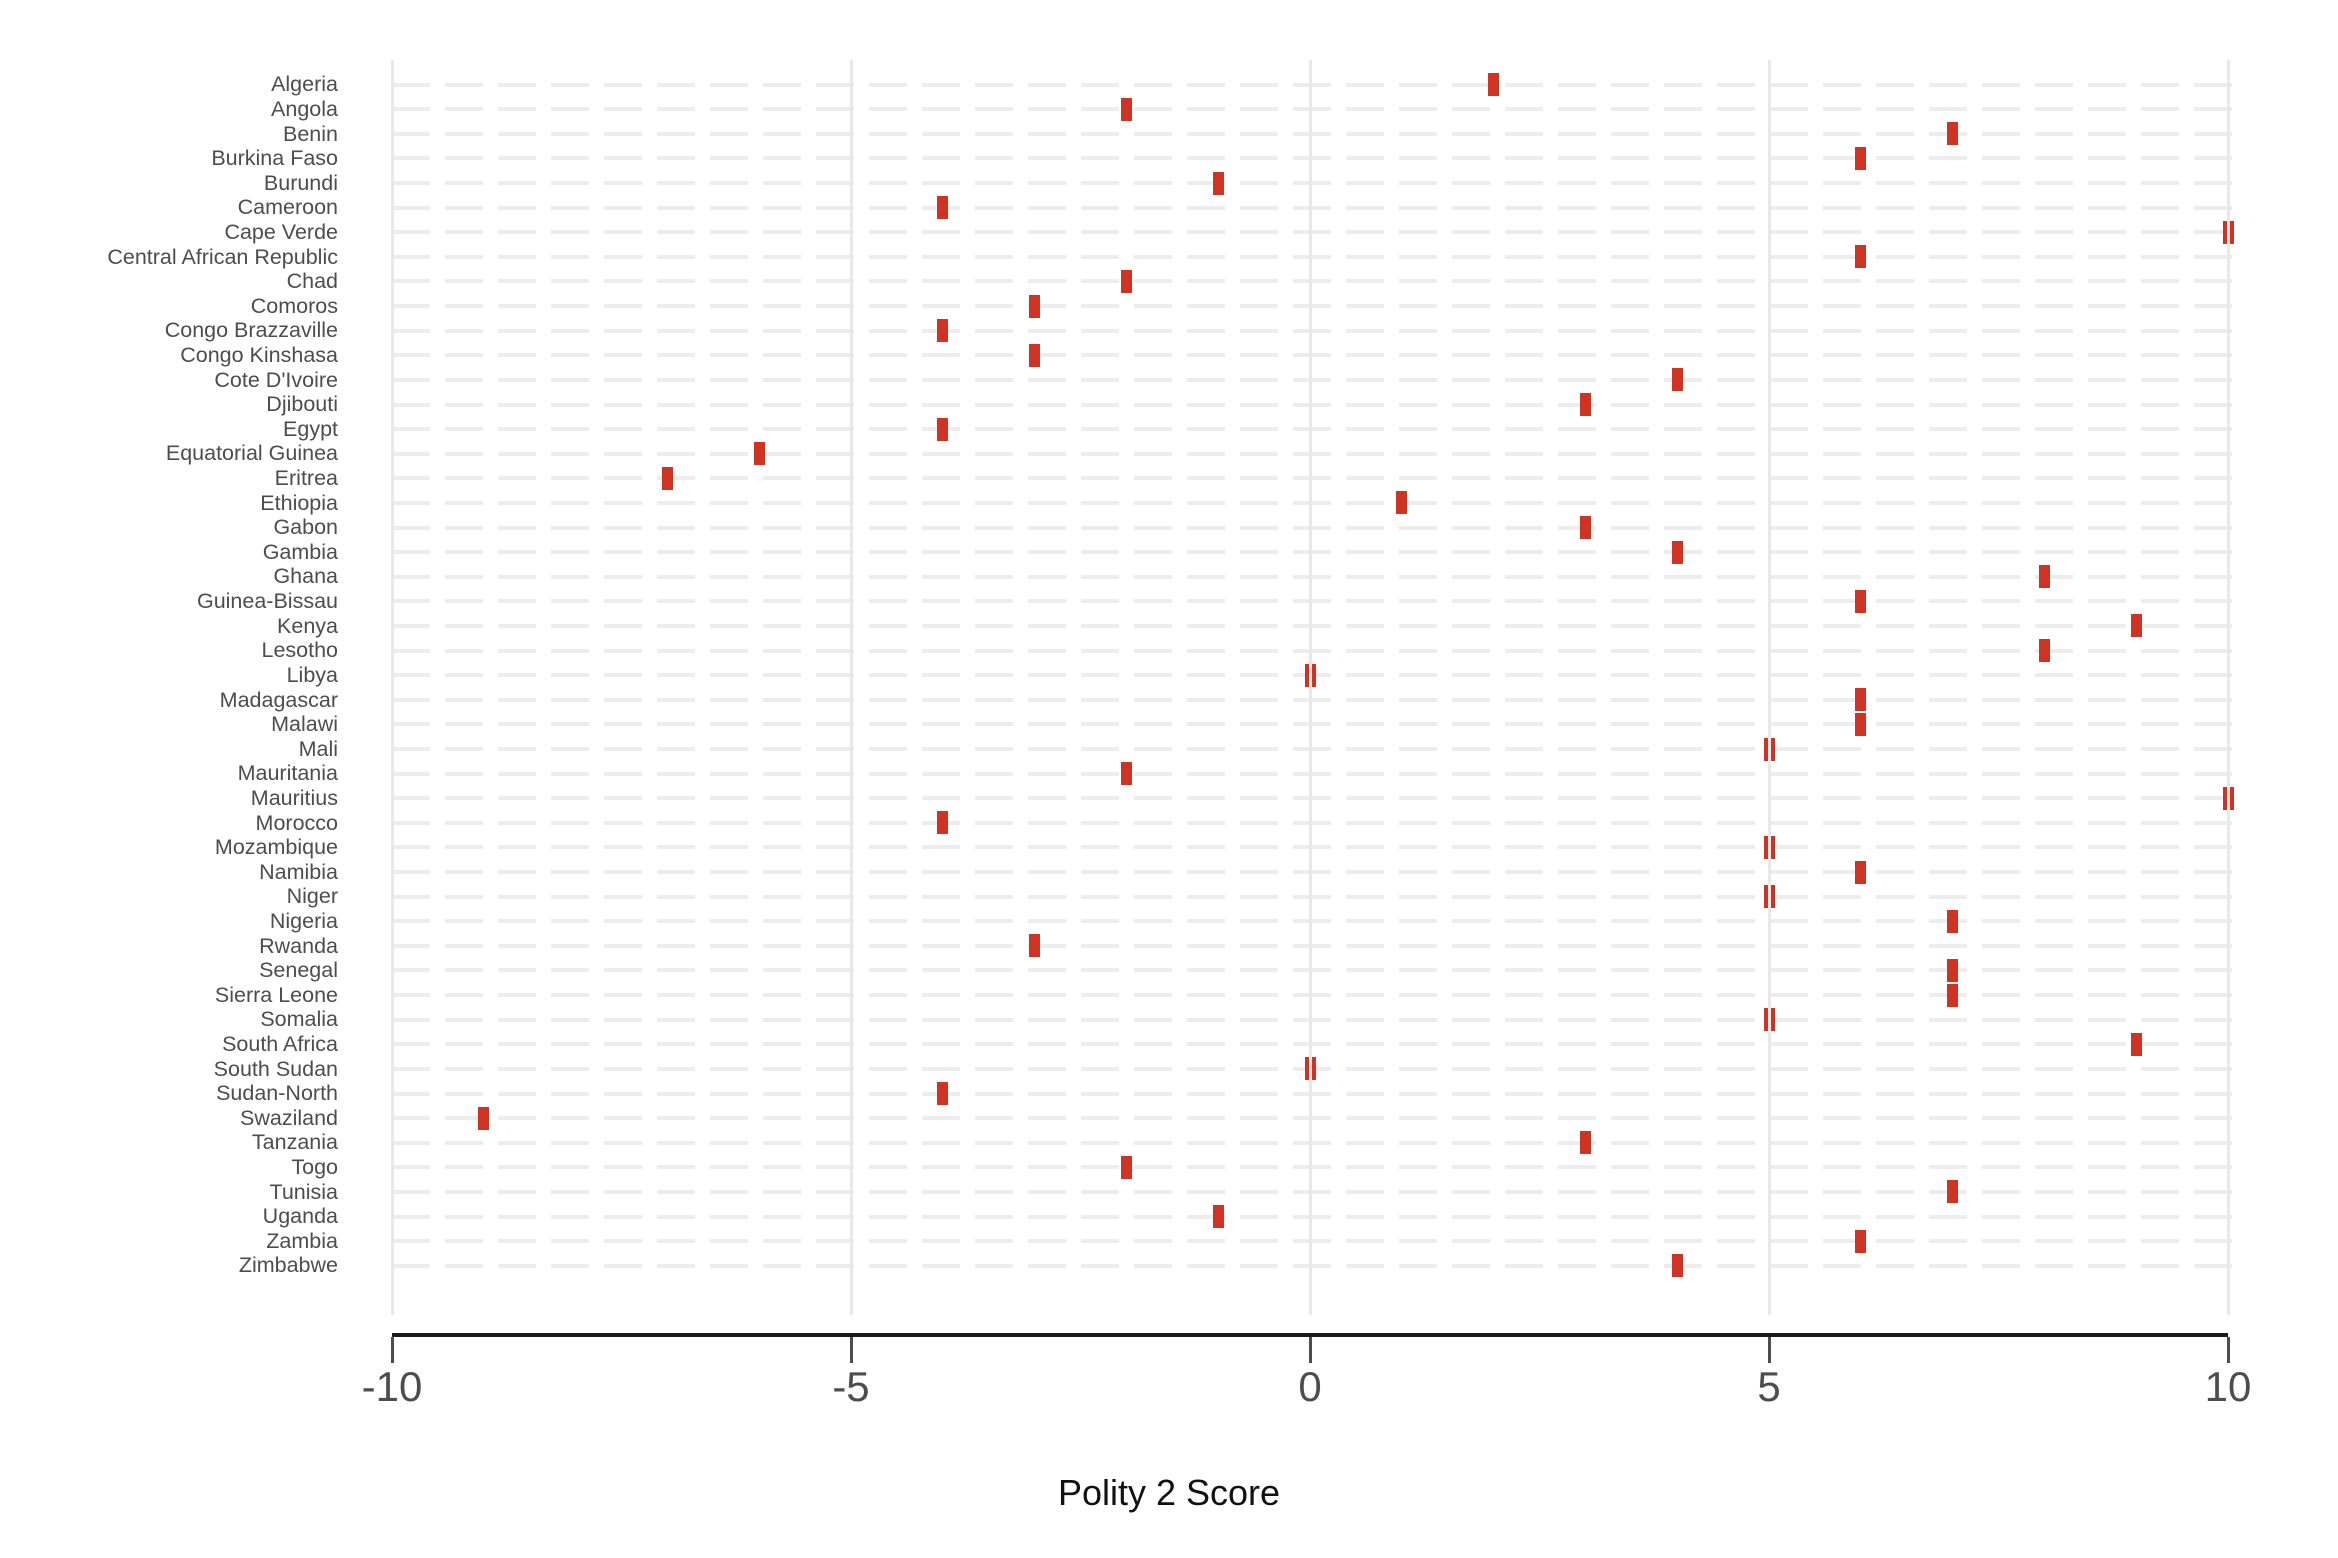 This screenshot has width=2338, height=1558. What do you see at coordinates (303, 920) in the screenshot?
I see `y-axis-label-nigeria: Nigeria` at bounding box center [303, 920].